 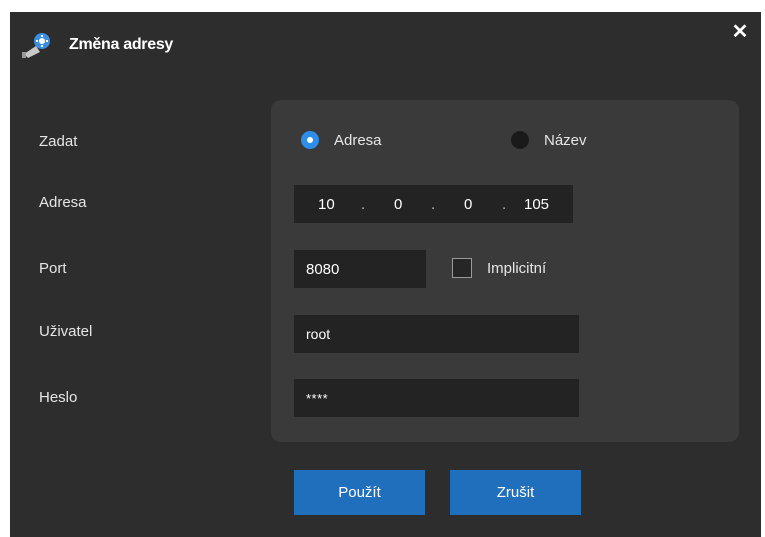 I want to click on radio-address-label: Adresa, so click(x=358, y=140).